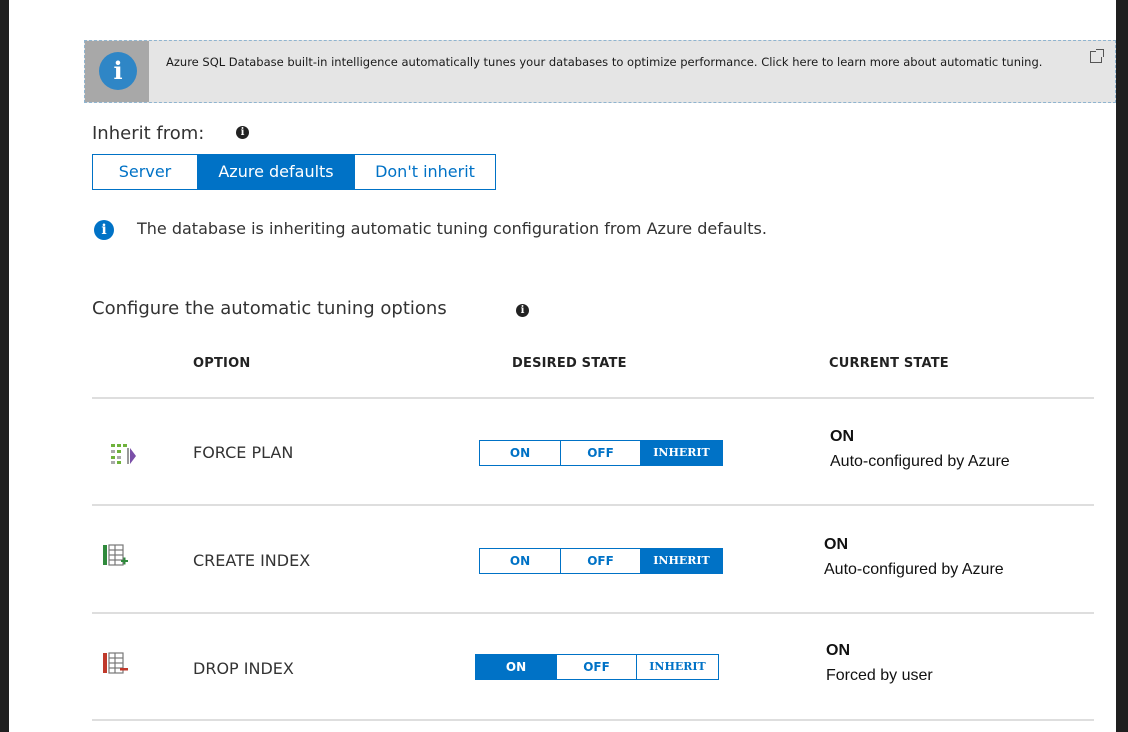  What do you see at coordinates (842, 436) in the screenshot?
I see `force-plan-current-state-value: ON` at bounding box center [842, 436].